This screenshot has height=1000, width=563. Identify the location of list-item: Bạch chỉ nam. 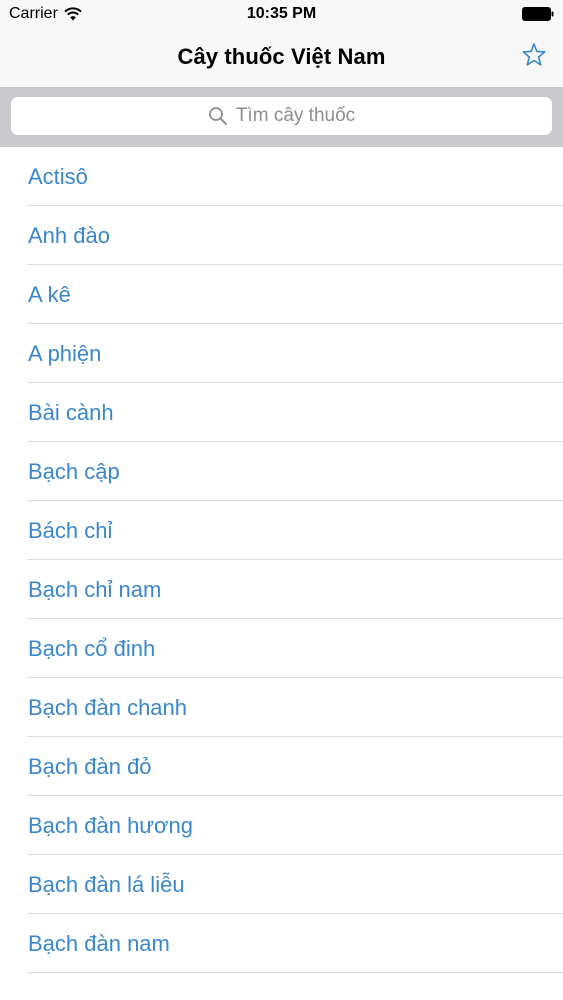
(281, 589).